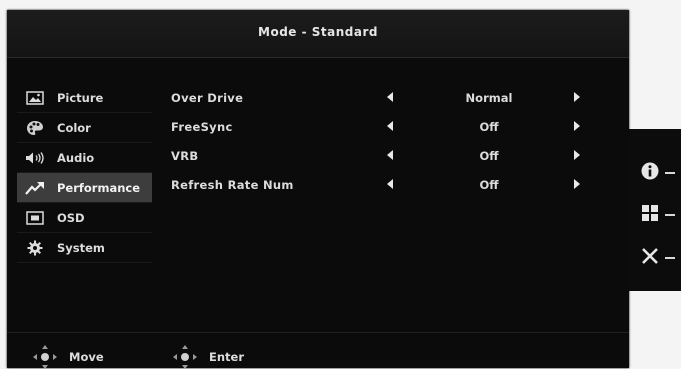  I want to click on move-hint: Move, so click(68, 357).